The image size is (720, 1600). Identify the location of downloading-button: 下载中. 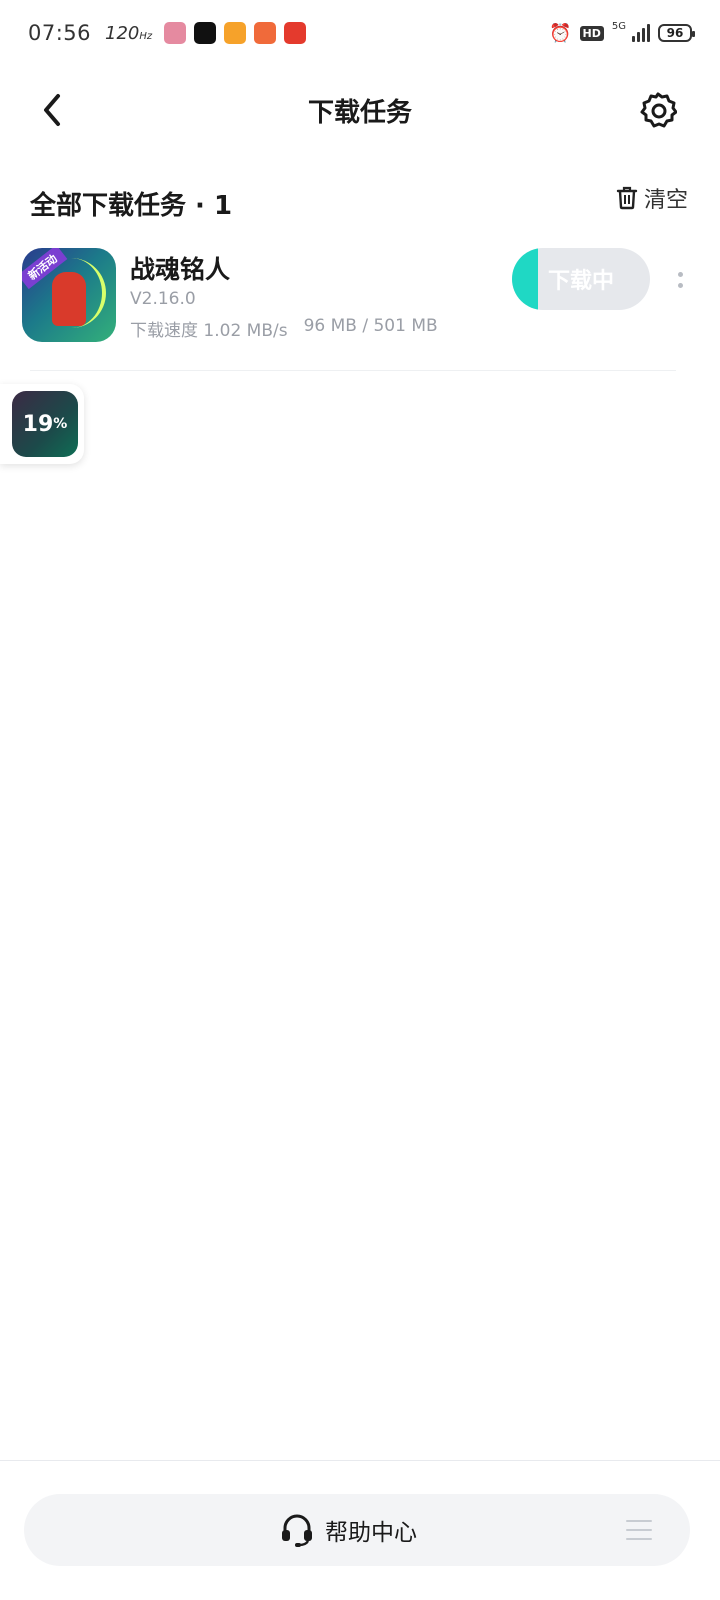
(581, 279).